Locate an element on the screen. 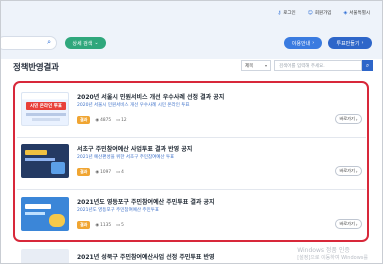  seoul-icon: ◈ is located at coordinates (345, 12).